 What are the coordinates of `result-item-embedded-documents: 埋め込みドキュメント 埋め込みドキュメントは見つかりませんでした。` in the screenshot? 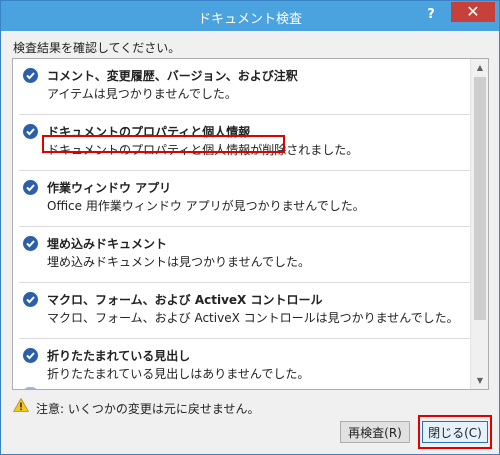 It's located at (241, 255).